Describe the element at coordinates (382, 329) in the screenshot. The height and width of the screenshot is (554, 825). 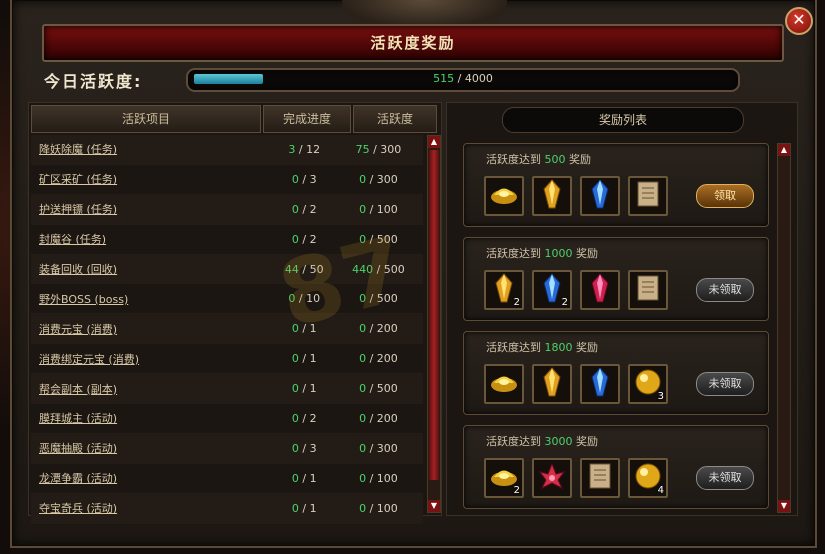
I see `task-score-total: / 200` at that location.